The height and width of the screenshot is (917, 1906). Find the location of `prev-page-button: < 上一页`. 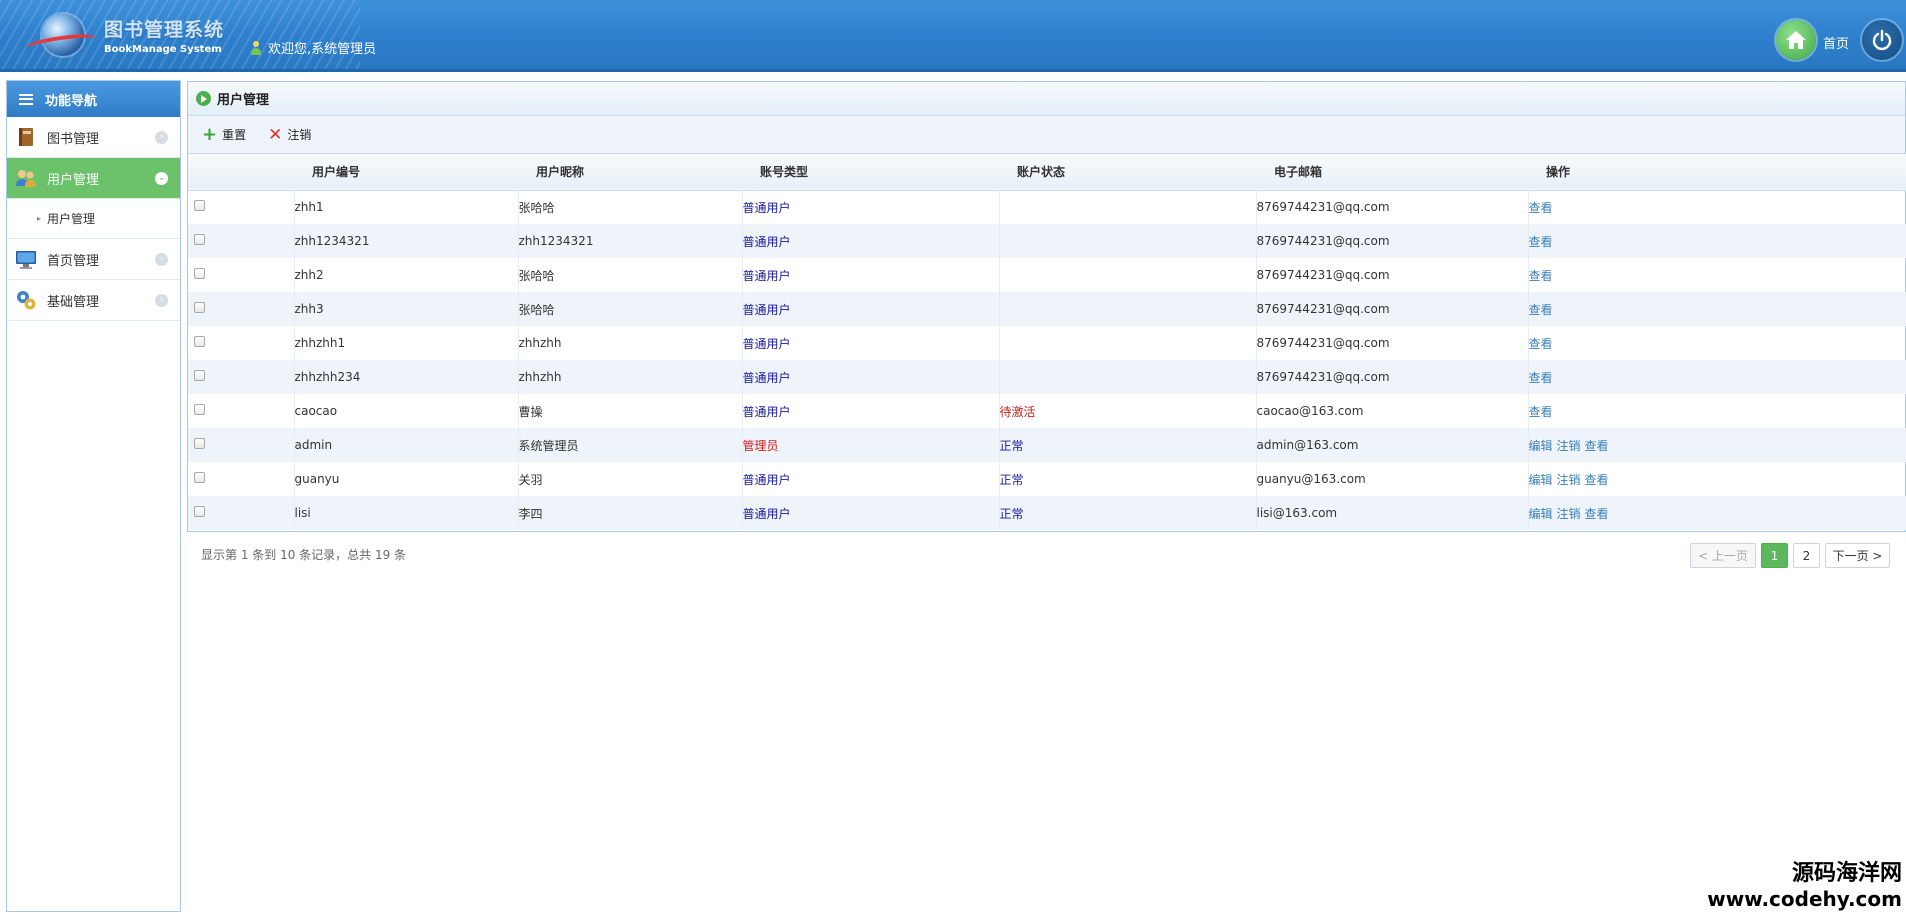

prev-page-button: < 上一页 is located at coordinates (1723, 555).